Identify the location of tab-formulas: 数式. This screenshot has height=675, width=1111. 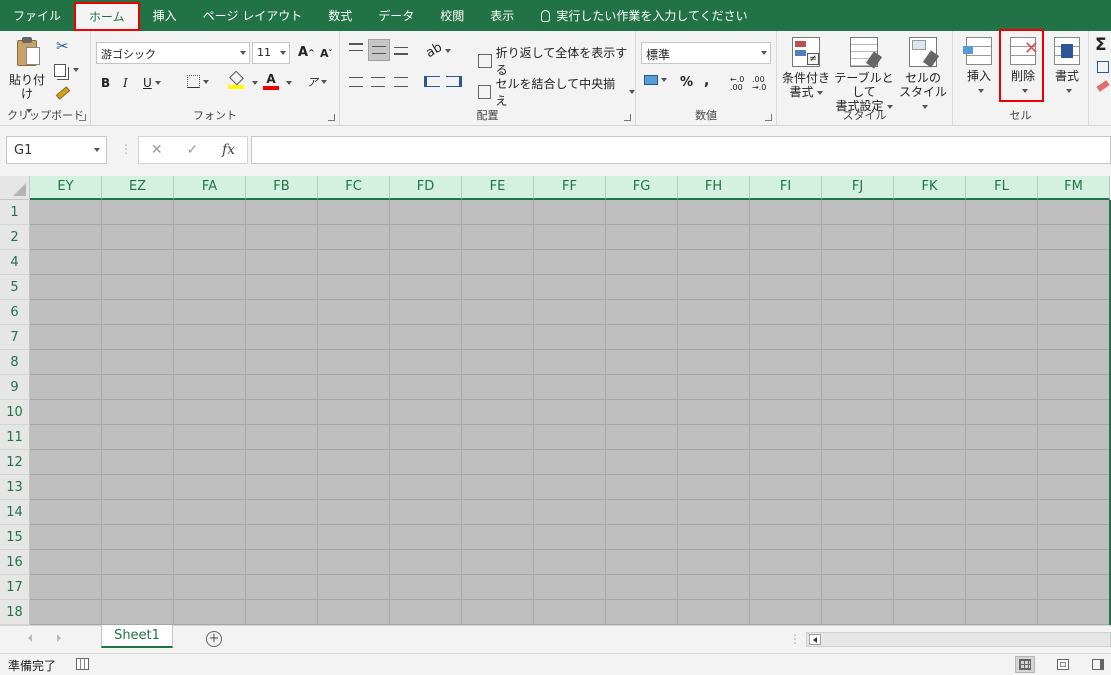
(340, 15).